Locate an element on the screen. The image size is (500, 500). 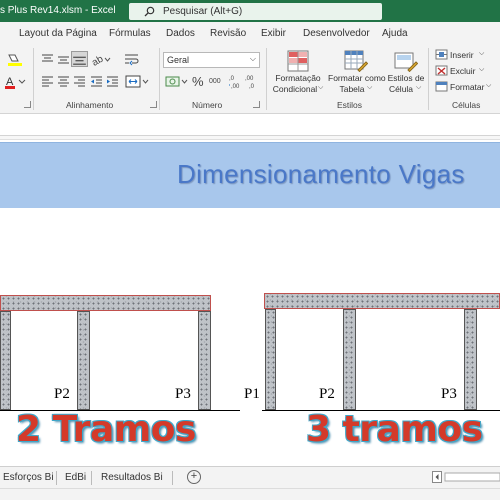
comma-style-icon: 000 is located at coordinates (215, 81).